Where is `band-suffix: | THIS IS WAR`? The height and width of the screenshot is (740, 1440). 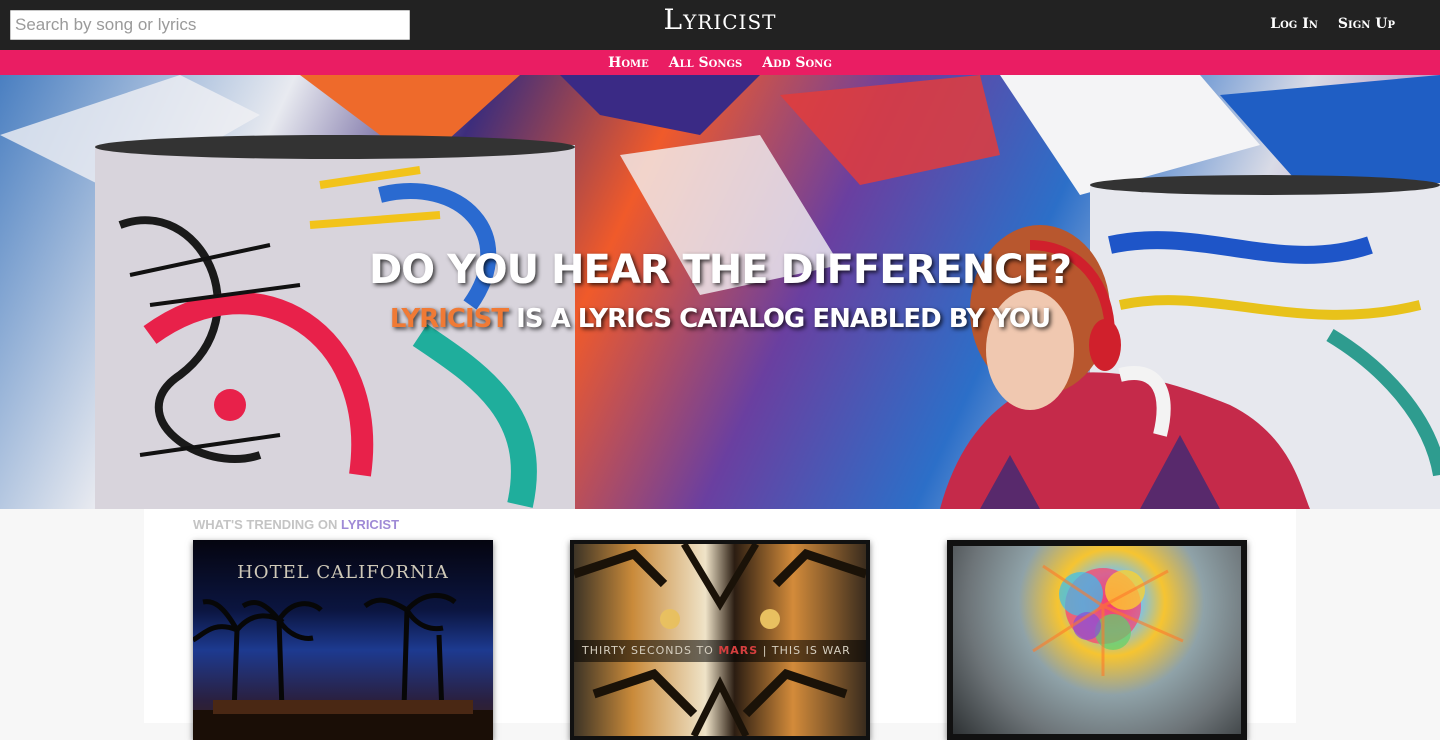 band-suffix: | THIS IS WAR is located at coordinates (804, 650).